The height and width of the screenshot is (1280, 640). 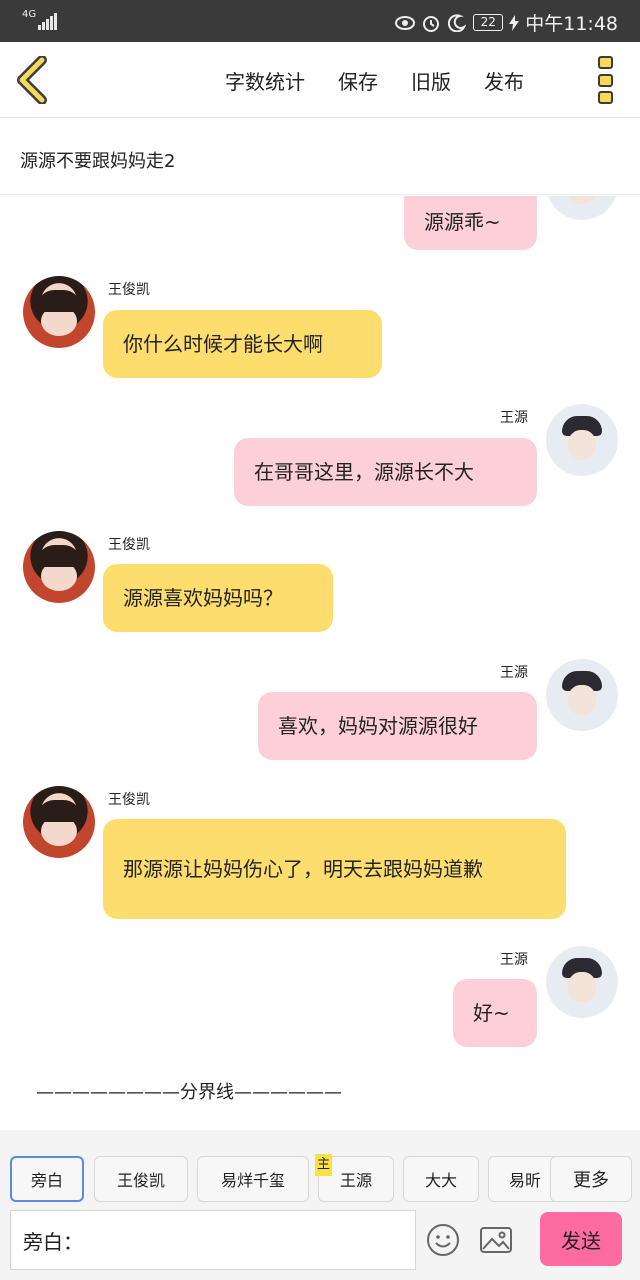 What do you see at coordinates (320, 157) in the screenshot?
I see `story-title-bar: 源源不要跟妈妈走2` at bounding box center [320, 157].